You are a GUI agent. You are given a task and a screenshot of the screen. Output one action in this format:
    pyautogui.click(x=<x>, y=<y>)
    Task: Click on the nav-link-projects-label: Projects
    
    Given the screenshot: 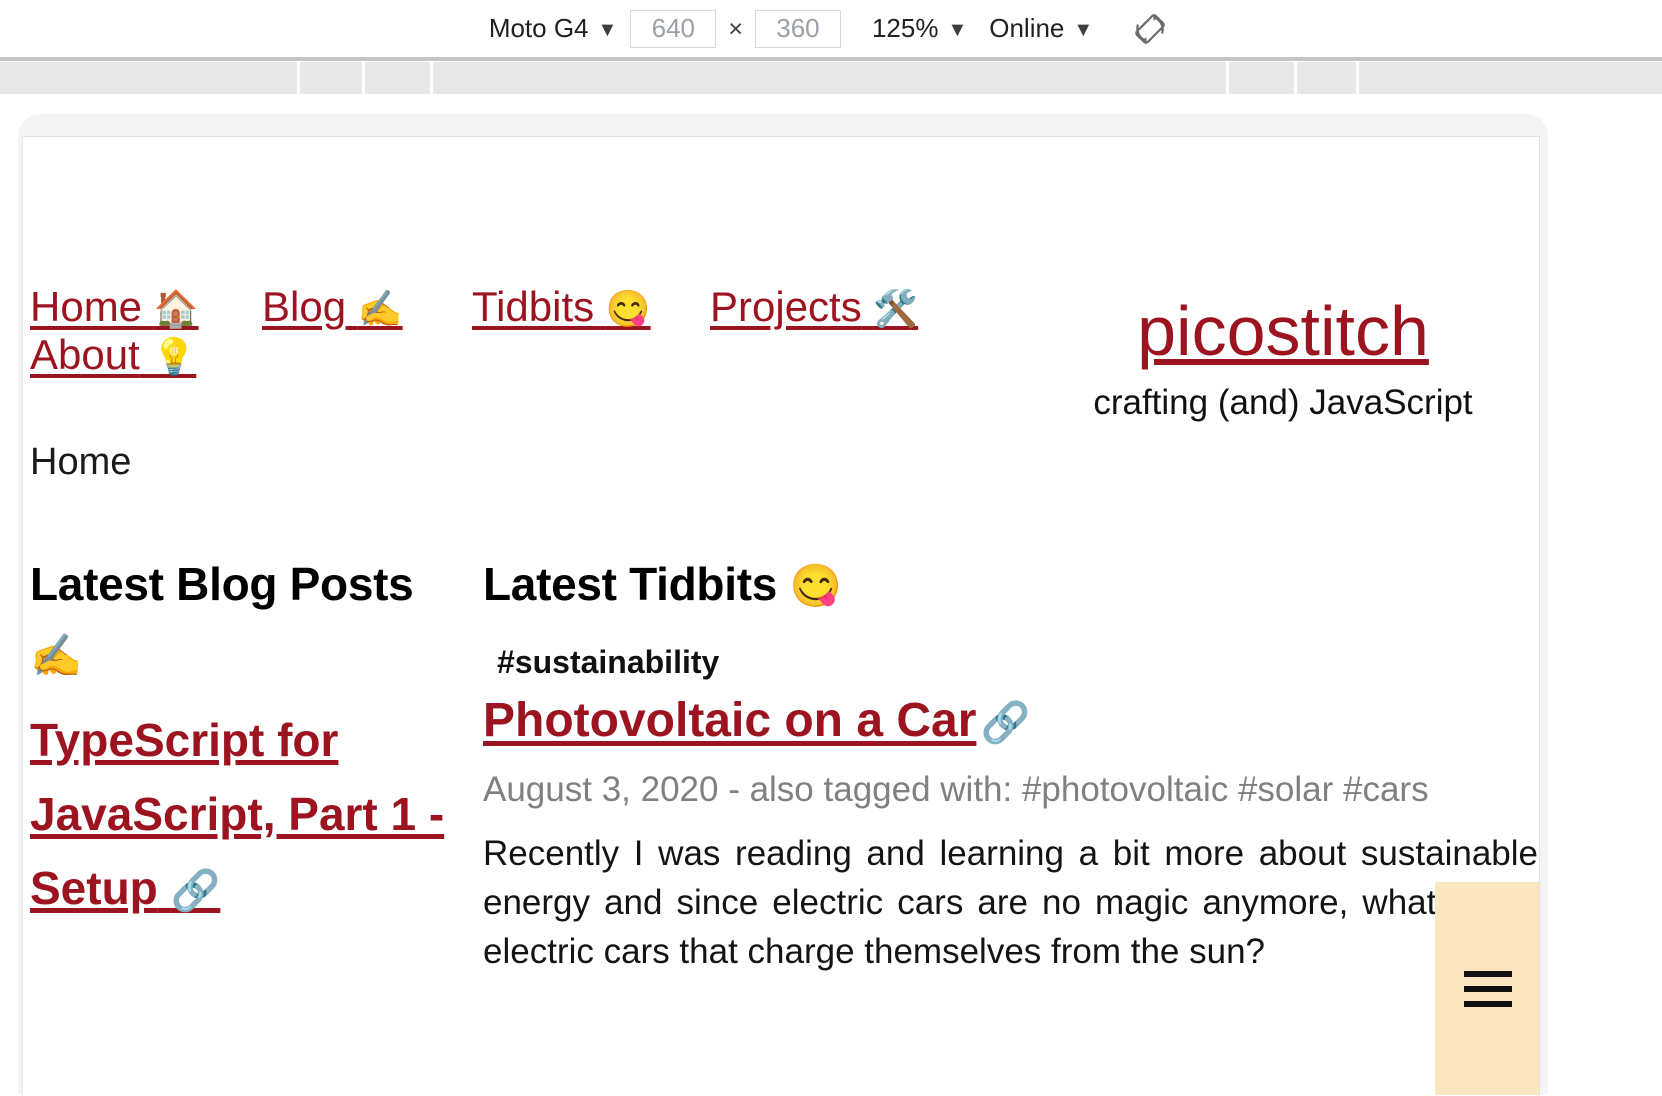 What is the action you would take?
    pyautogui.click(x=786, y=306)
    